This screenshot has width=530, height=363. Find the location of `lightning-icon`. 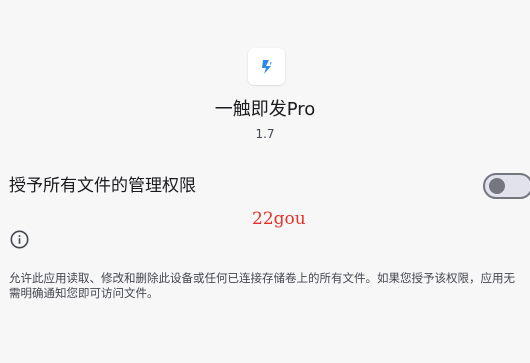

lightning-icon is located at coordinates (266, 66).